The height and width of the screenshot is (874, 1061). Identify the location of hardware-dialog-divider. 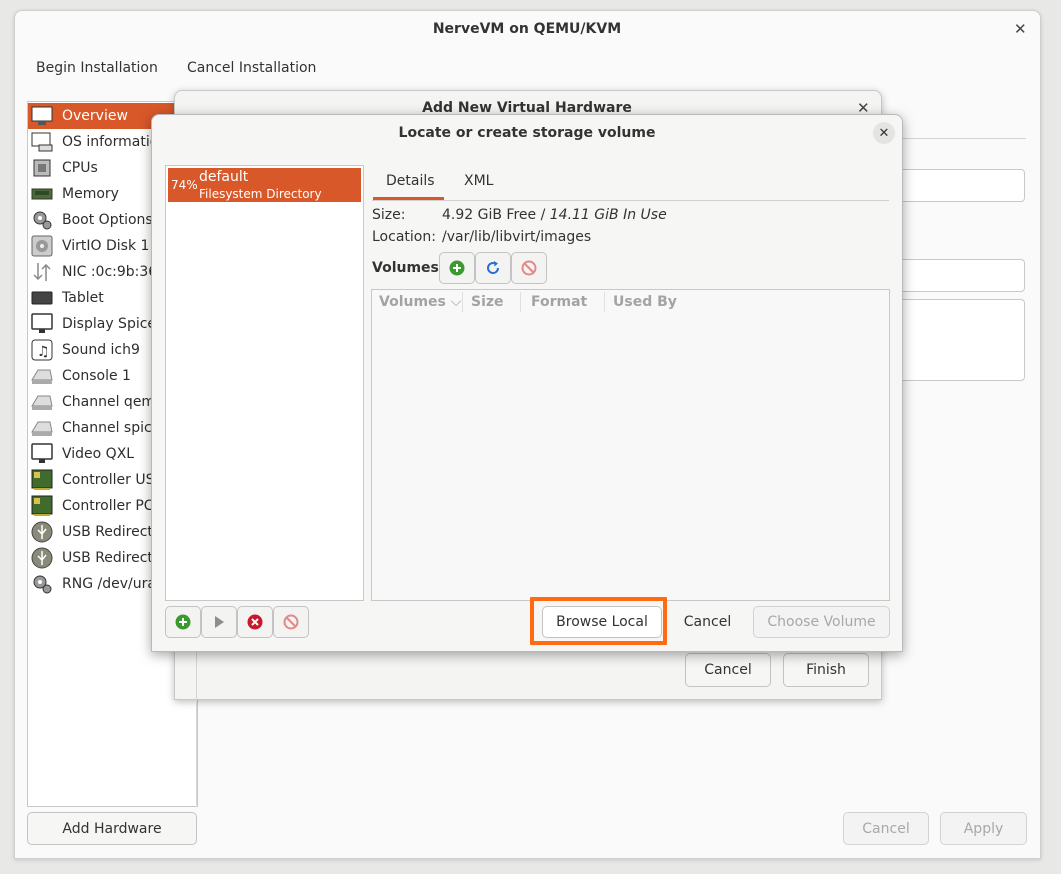
(196, 727).